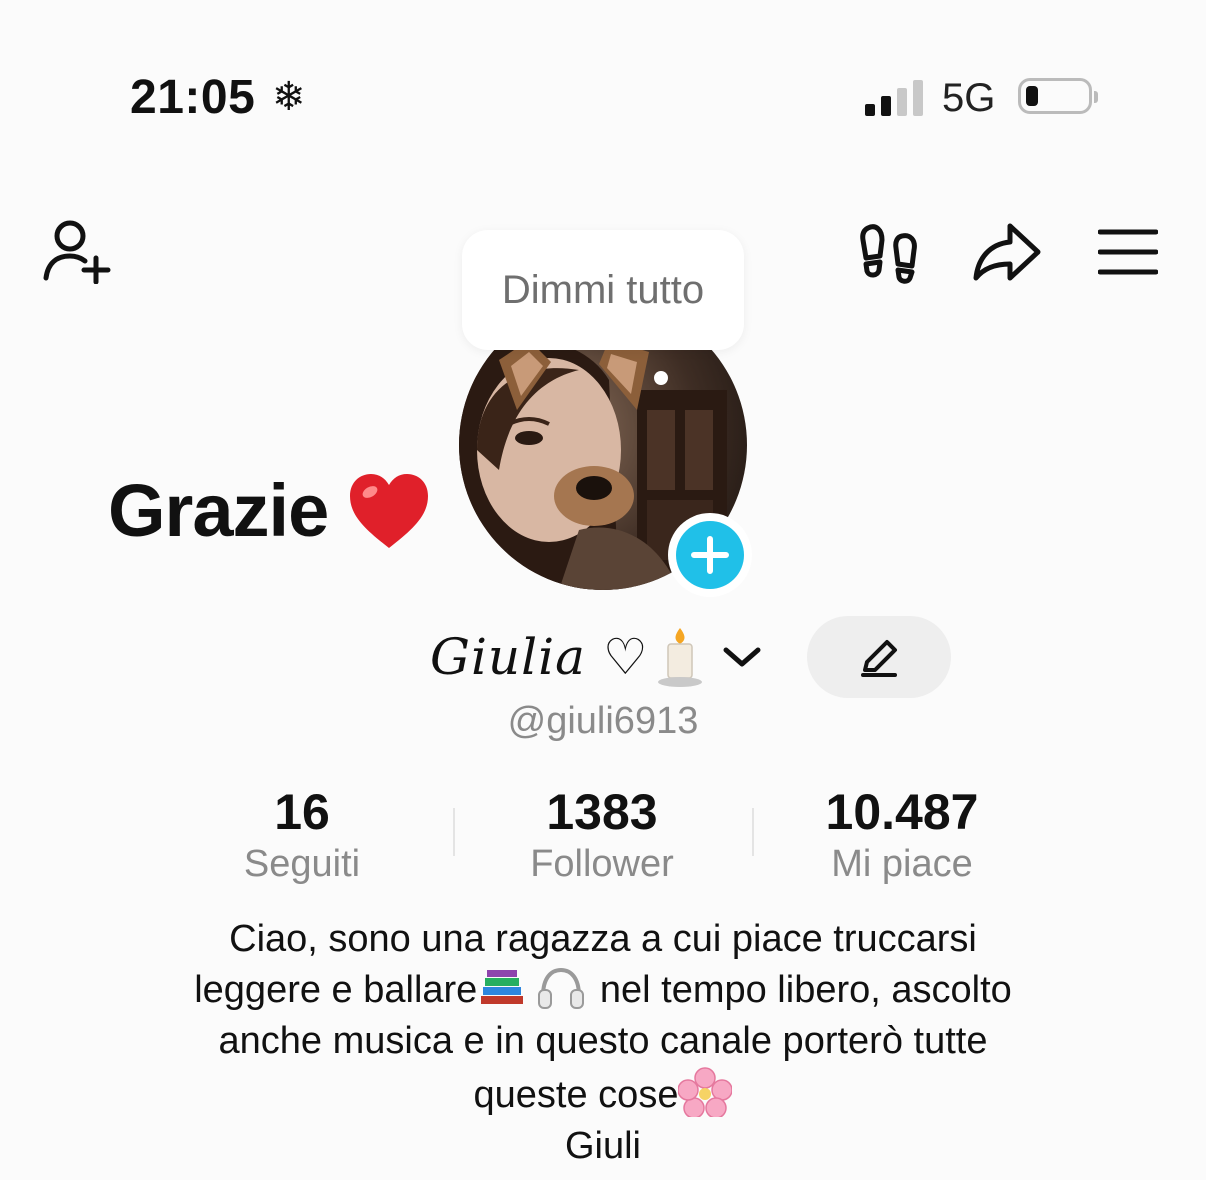  What do you see at coordinates (602, 864) in the screenshot?
I see `stat-followers-label: Follower` at bounding box center [602, 864].